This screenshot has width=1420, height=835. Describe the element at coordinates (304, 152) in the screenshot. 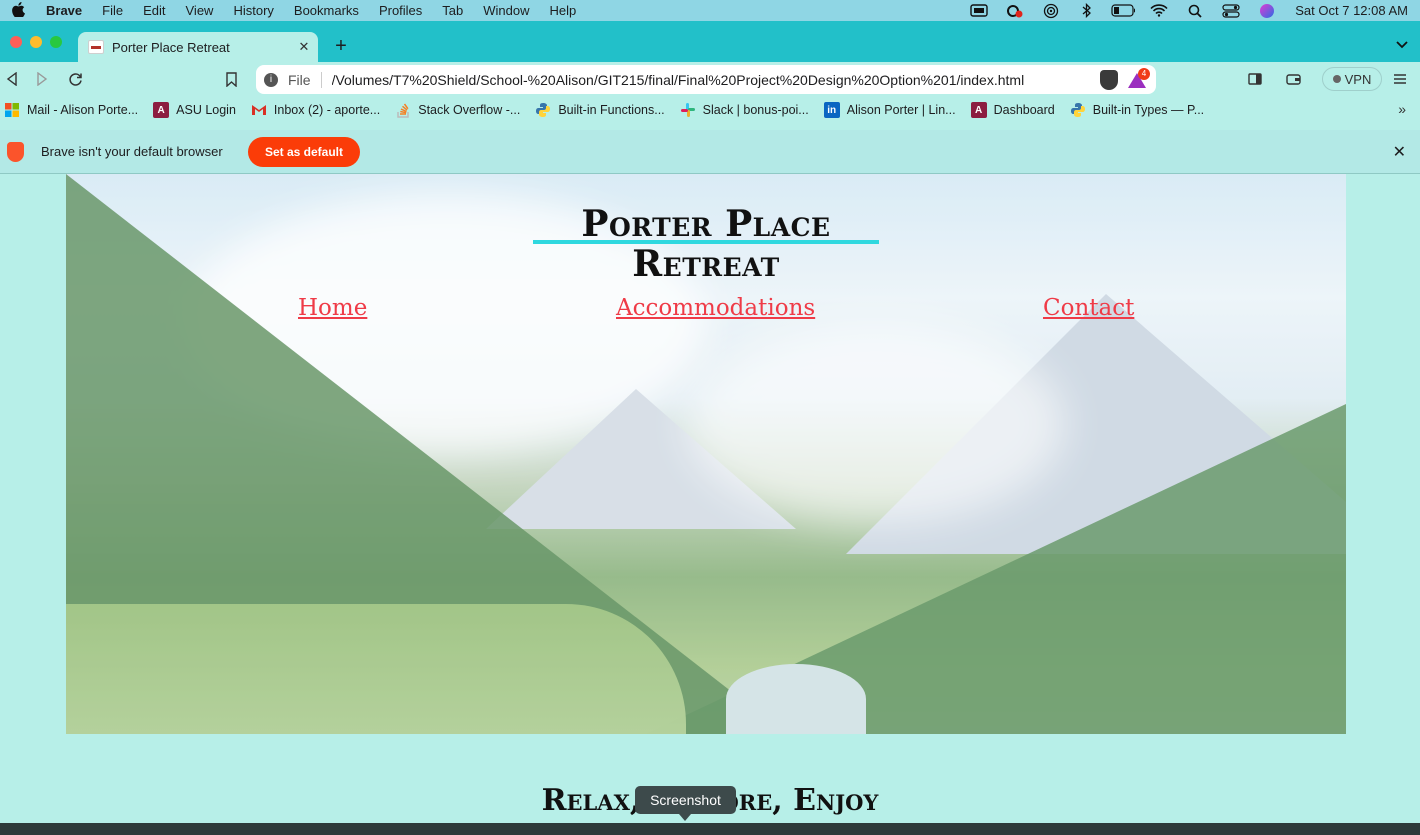

I see `set-as-default-button: Set as default` at that location.